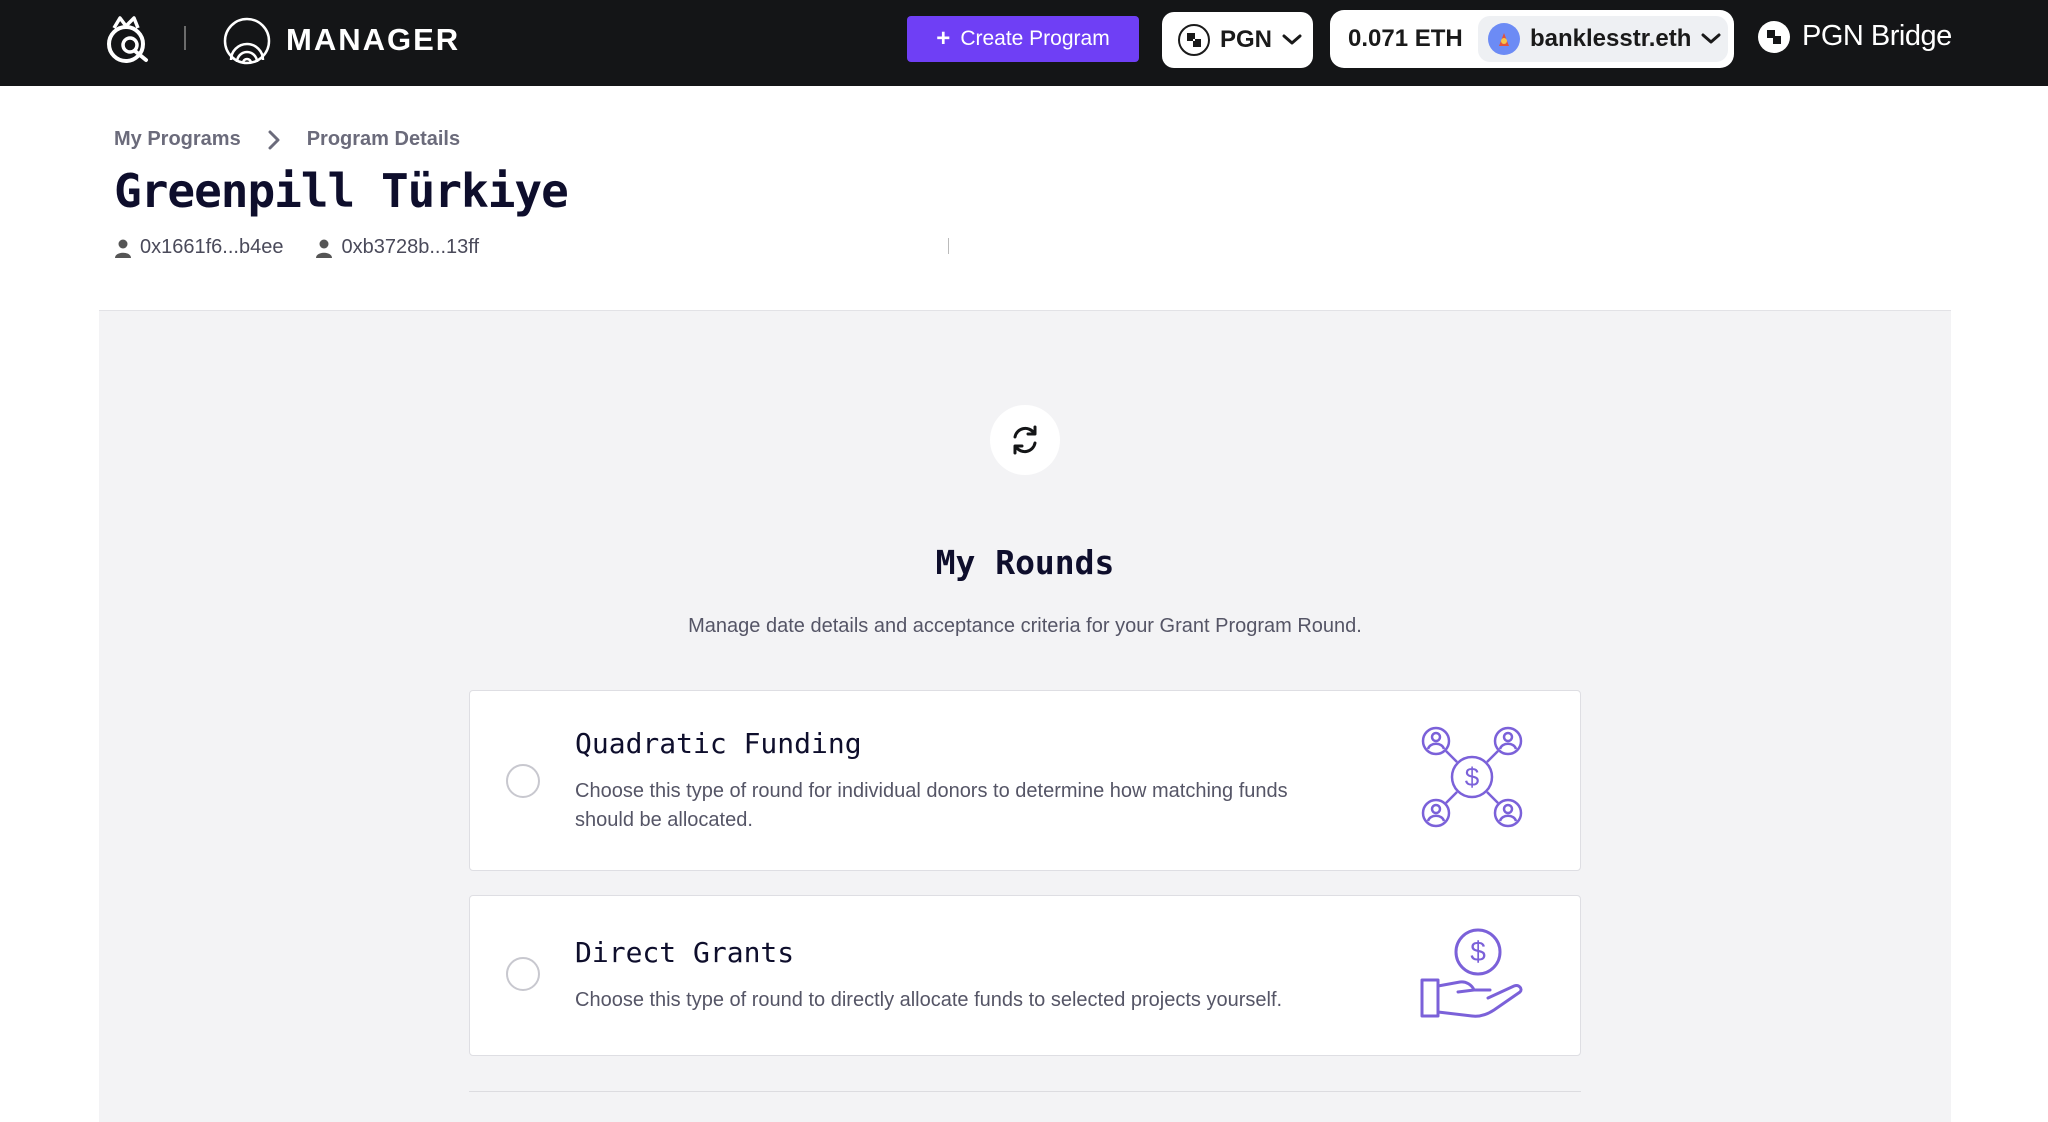 This screenshot has width=2048, height=1122. What do you see at coordinates (1611, 38) in the screenshot?
I see `ens-name: banklesstr.eth` at bounding box center [1611, 38].